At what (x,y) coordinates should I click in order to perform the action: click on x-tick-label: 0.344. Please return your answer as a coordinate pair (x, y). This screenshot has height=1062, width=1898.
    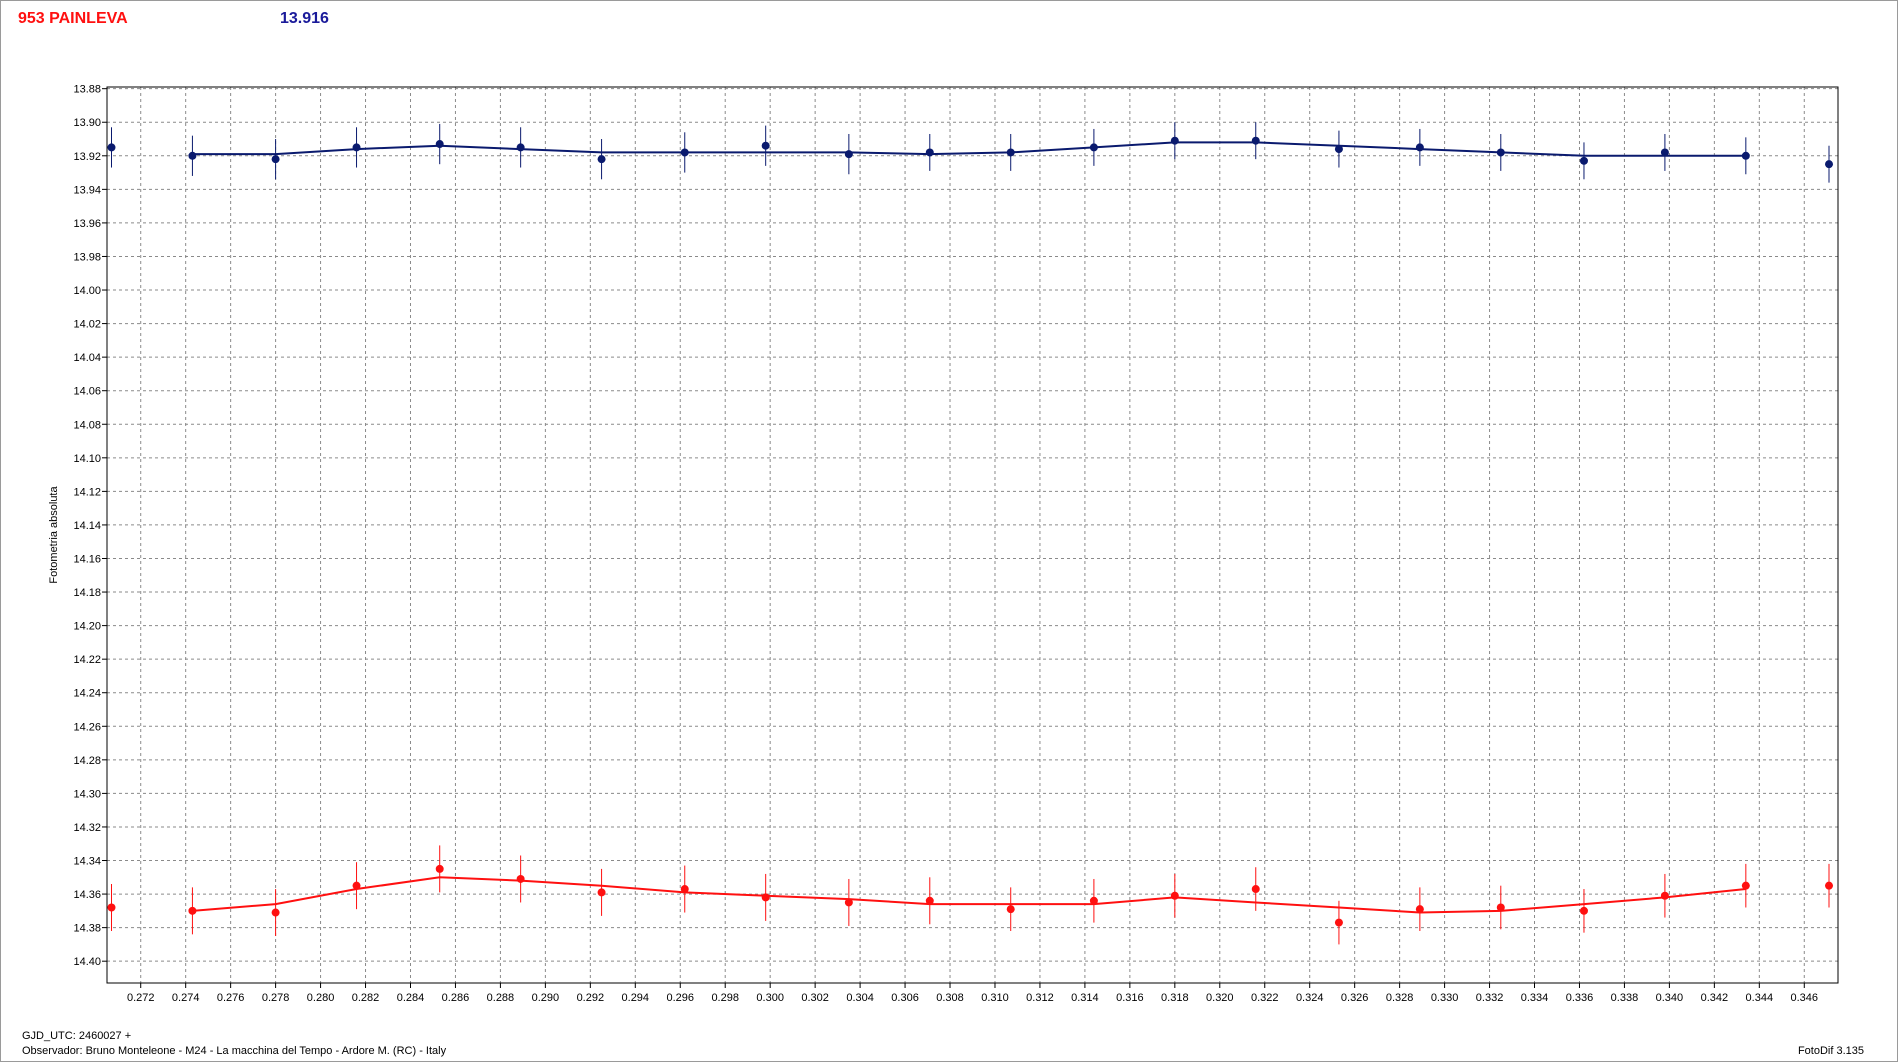
    Looking at the image, I should click on (1760, 998).